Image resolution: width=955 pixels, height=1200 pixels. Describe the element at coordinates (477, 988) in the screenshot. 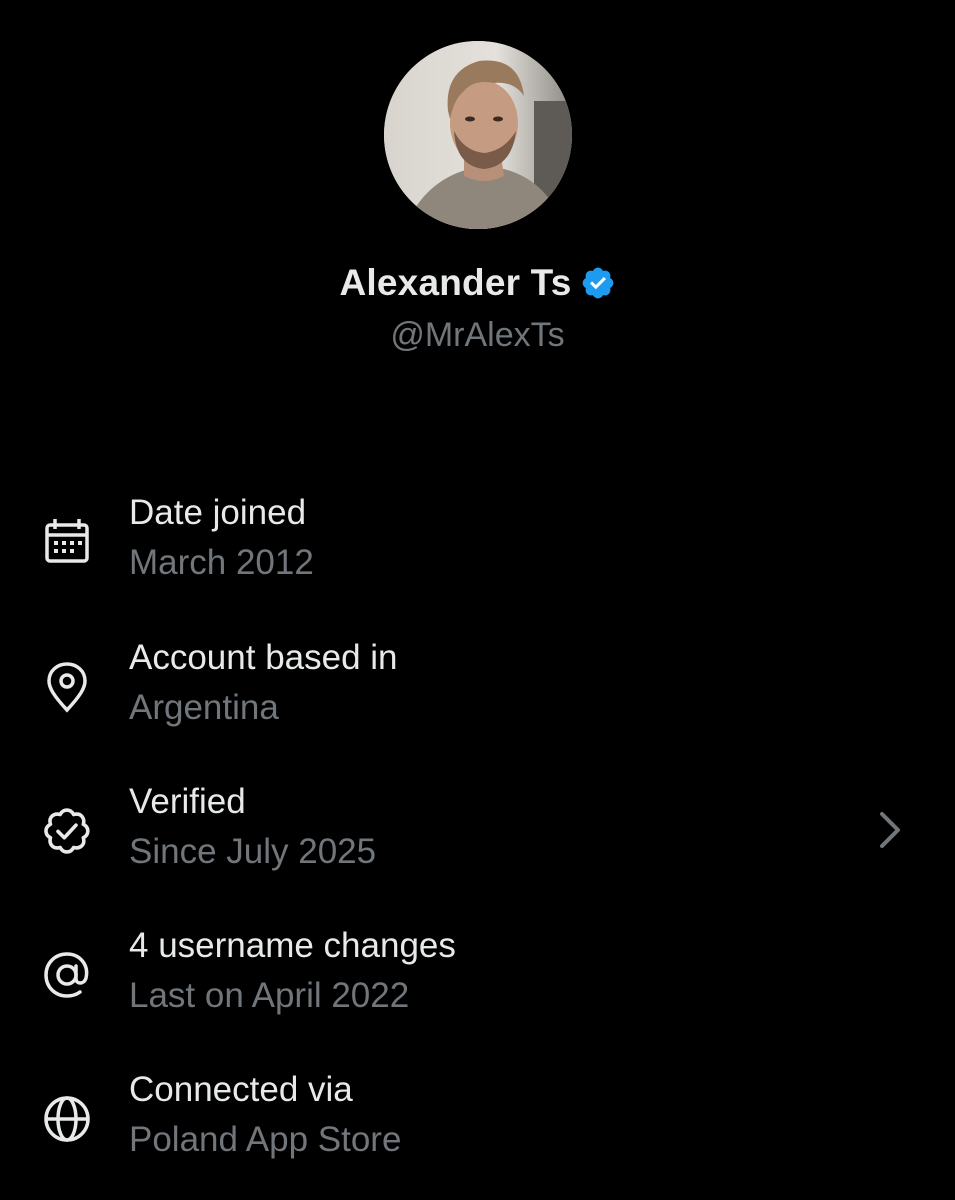

I see `info-row-username-changes: 4 username changes Last on April 2022` at that location.